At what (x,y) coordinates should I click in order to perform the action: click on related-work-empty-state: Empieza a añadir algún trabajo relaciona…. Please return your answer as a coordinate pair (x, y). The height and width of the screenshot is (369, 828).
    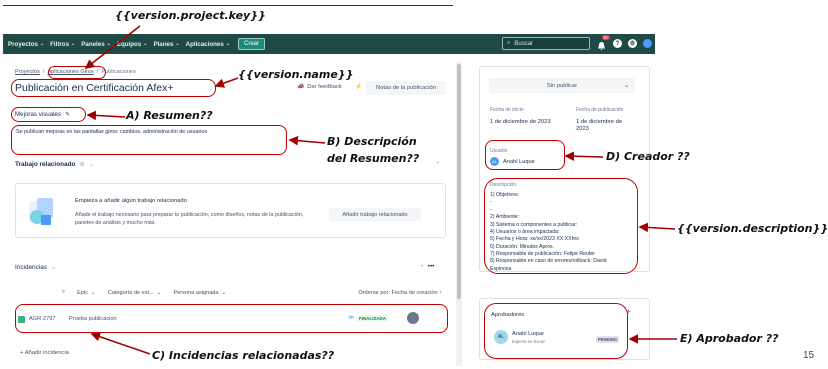
    Looking at the image, I should click on (230, 210).